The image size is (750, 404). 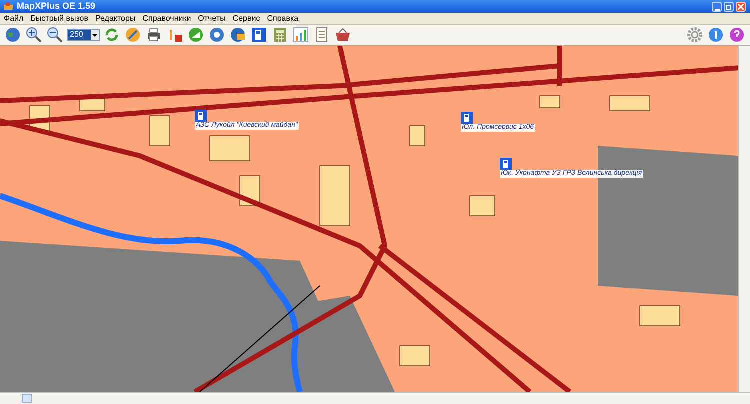 I want to click on zoom-in-icon, so click(x=34, y=35).